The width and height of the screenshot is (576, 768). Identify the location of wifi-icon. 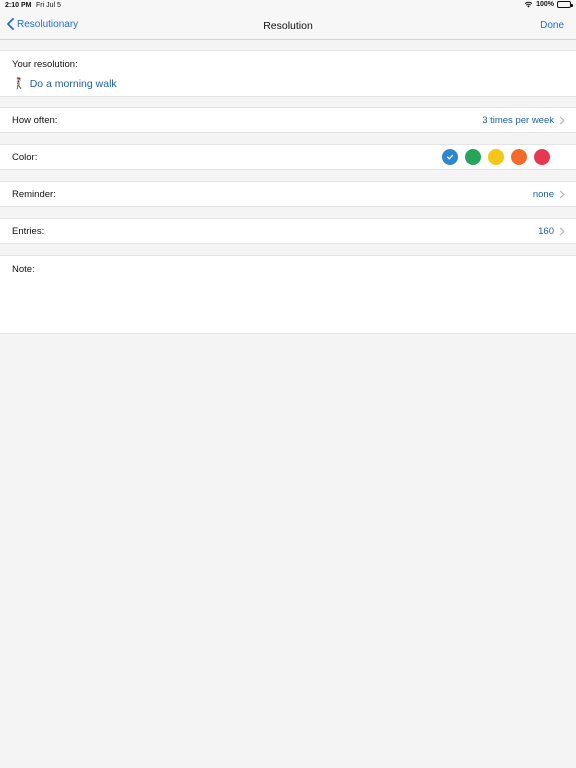
(528, 4).